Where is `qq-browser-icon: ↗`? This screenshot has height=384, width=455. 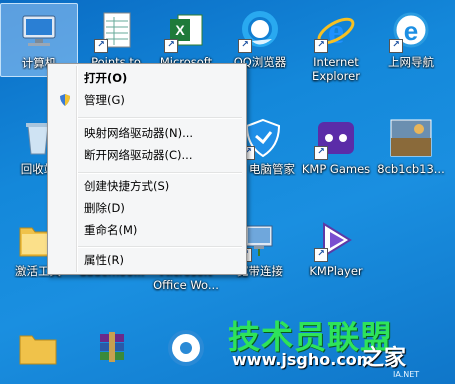
qq-browser-icon: ↗ is located at coordinates (260, 31).